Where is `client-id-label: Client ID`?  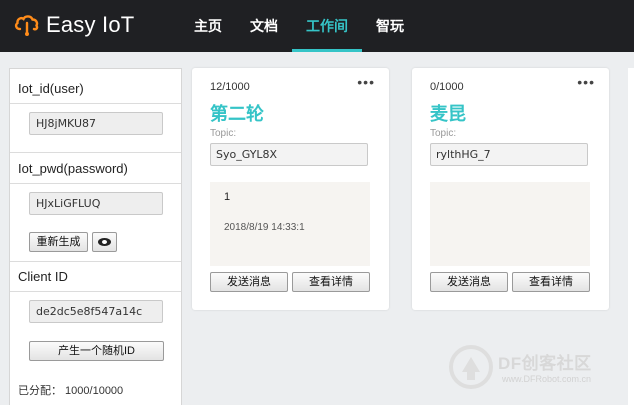 client-id-label: Client ID is located at coordinates (43, 276).